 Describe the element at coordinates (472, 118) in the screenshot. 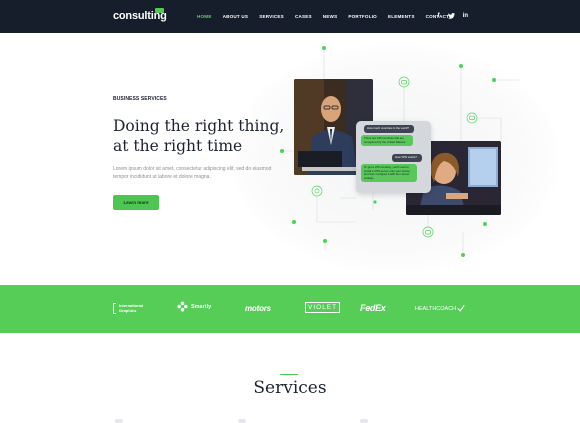

I see `chat-node-icon` at that location.